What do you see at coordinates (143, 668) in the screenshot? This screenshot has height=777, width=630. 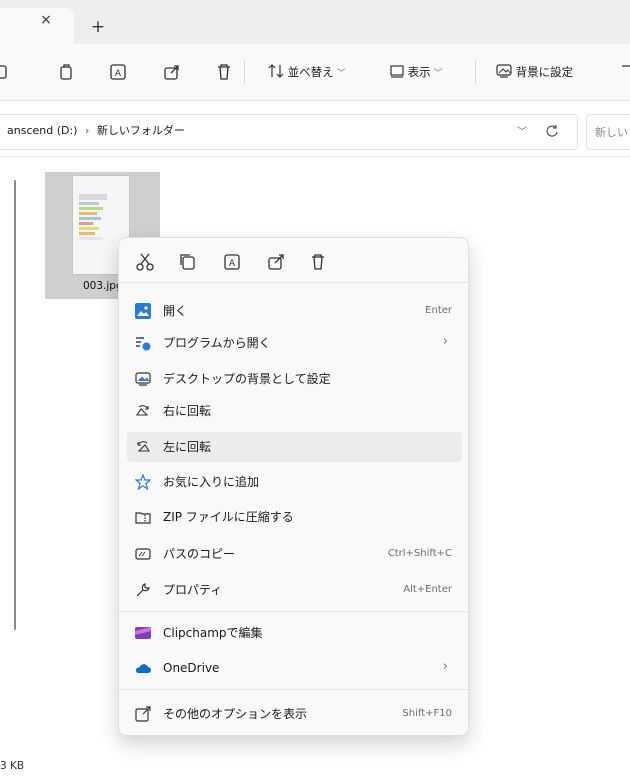 I see `onedrive-cloud-icon` at bounding box center [143, 668].